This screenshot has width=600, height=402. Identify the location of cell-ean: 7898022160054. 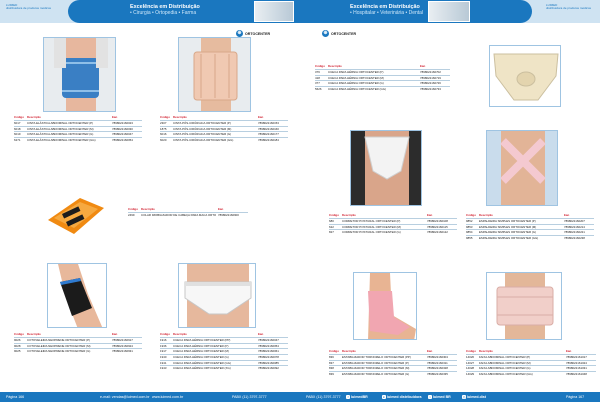
(122, 139).